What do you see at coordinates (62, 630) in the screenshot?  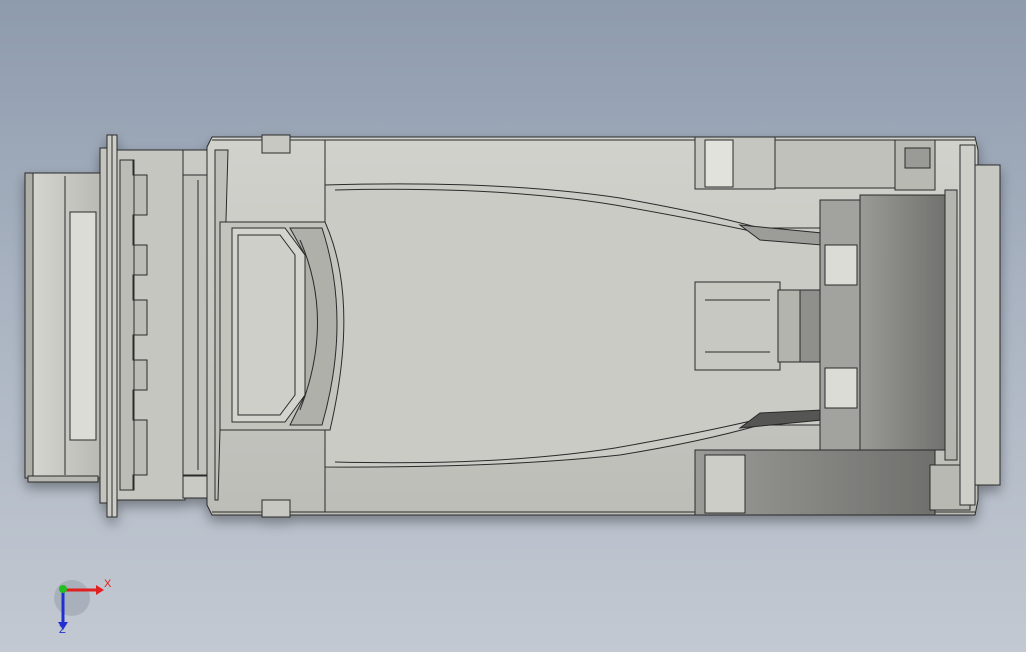 I see `z-axis-label: Z` at bounding box center [62, 630].